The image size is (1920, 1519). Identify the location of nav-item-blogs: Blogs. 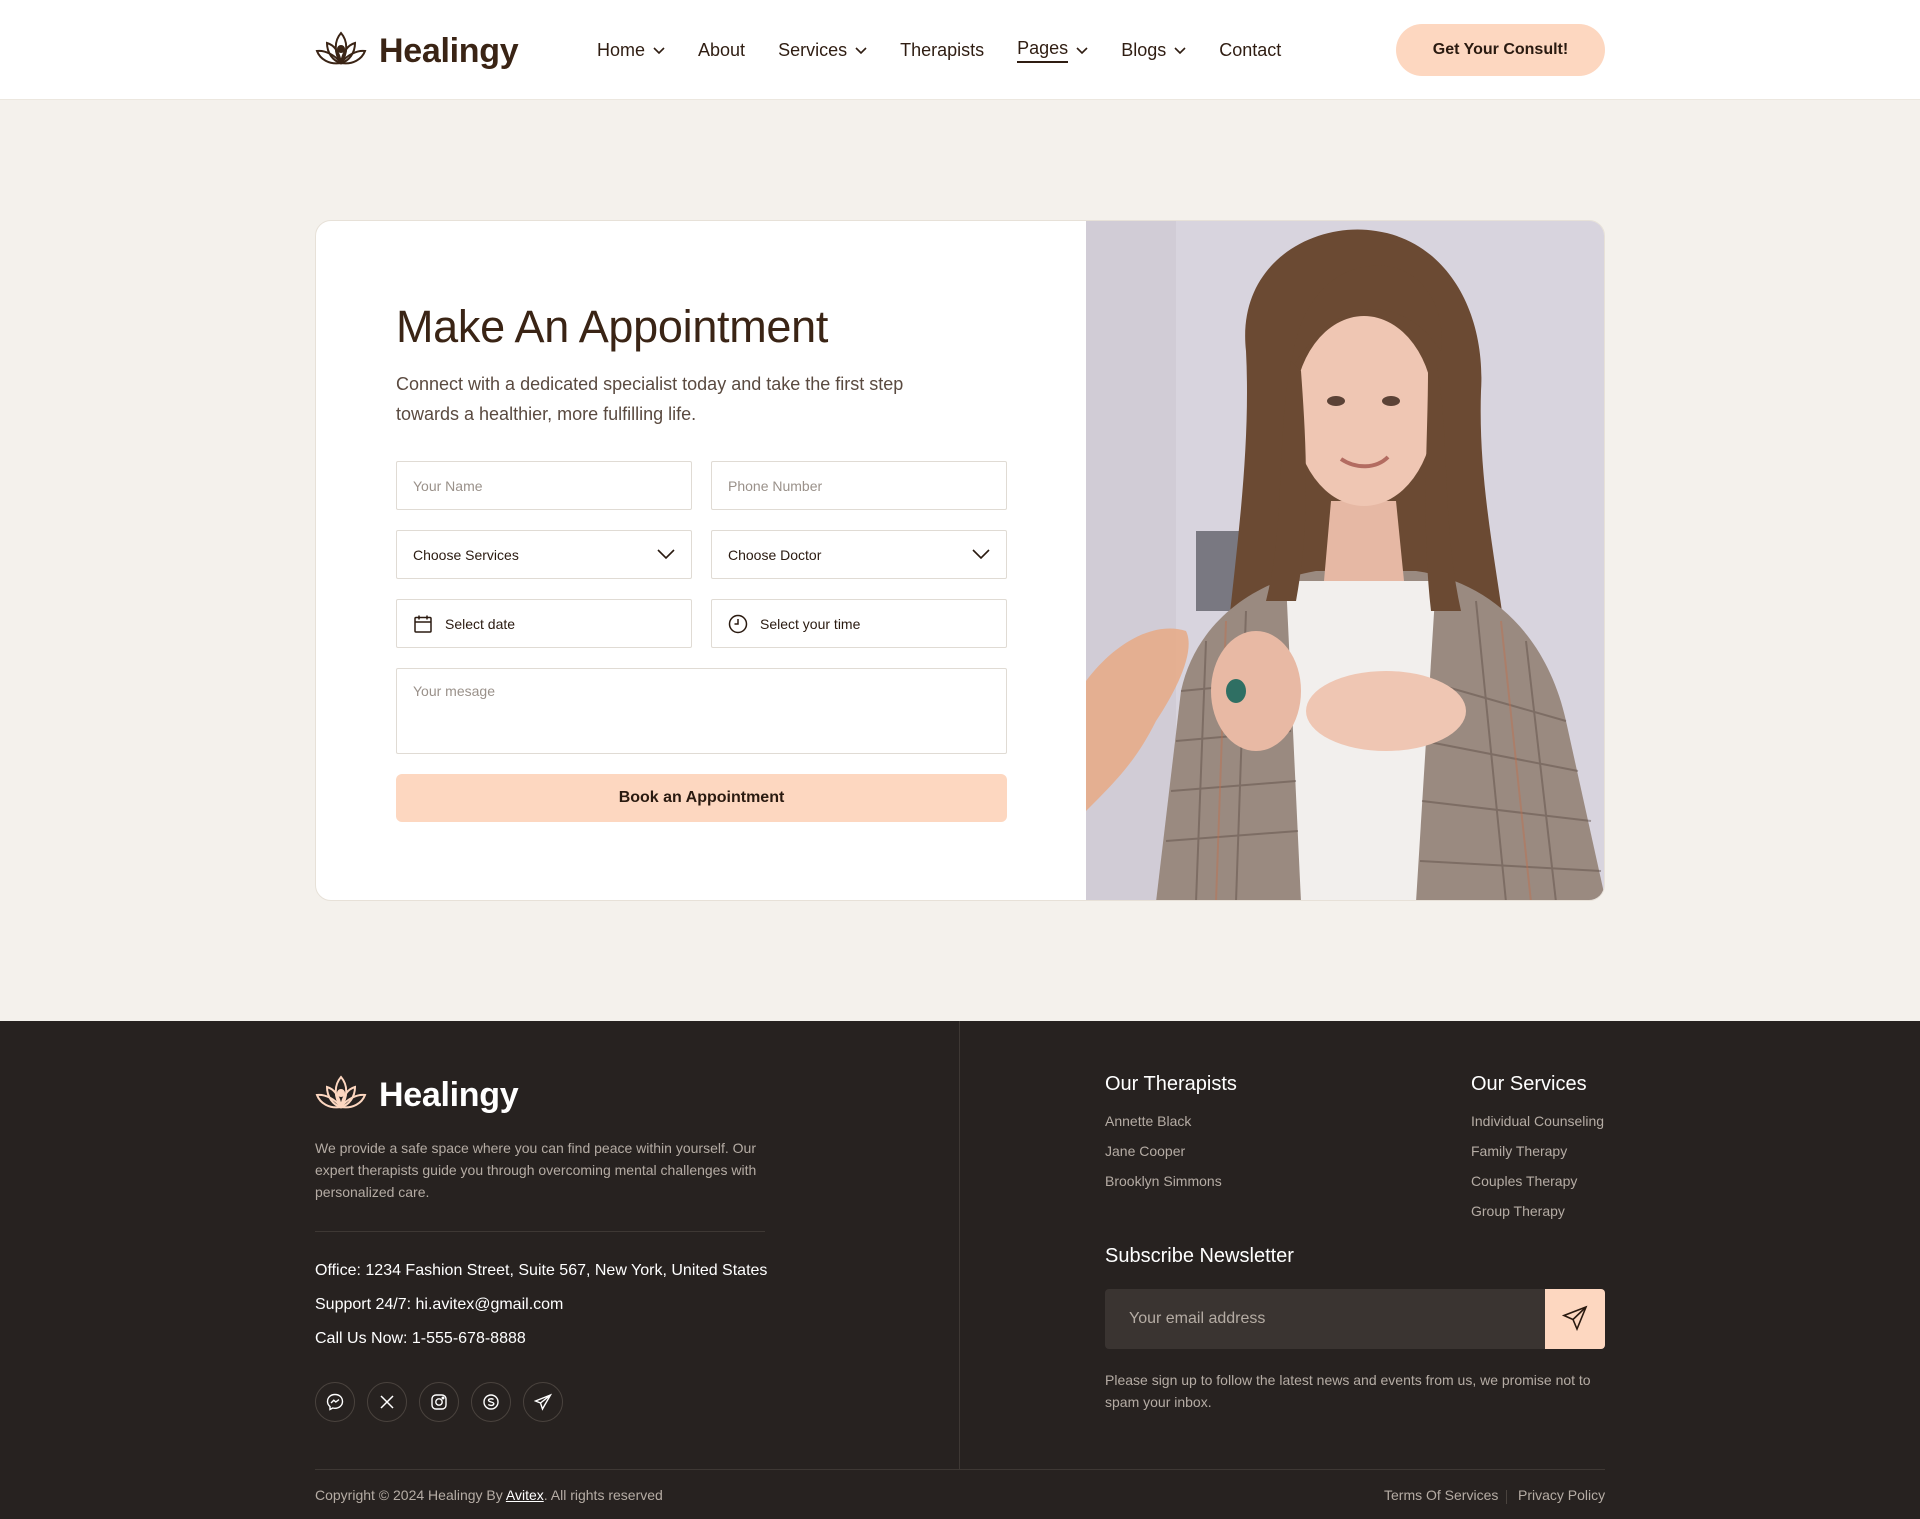
(1153, 50).